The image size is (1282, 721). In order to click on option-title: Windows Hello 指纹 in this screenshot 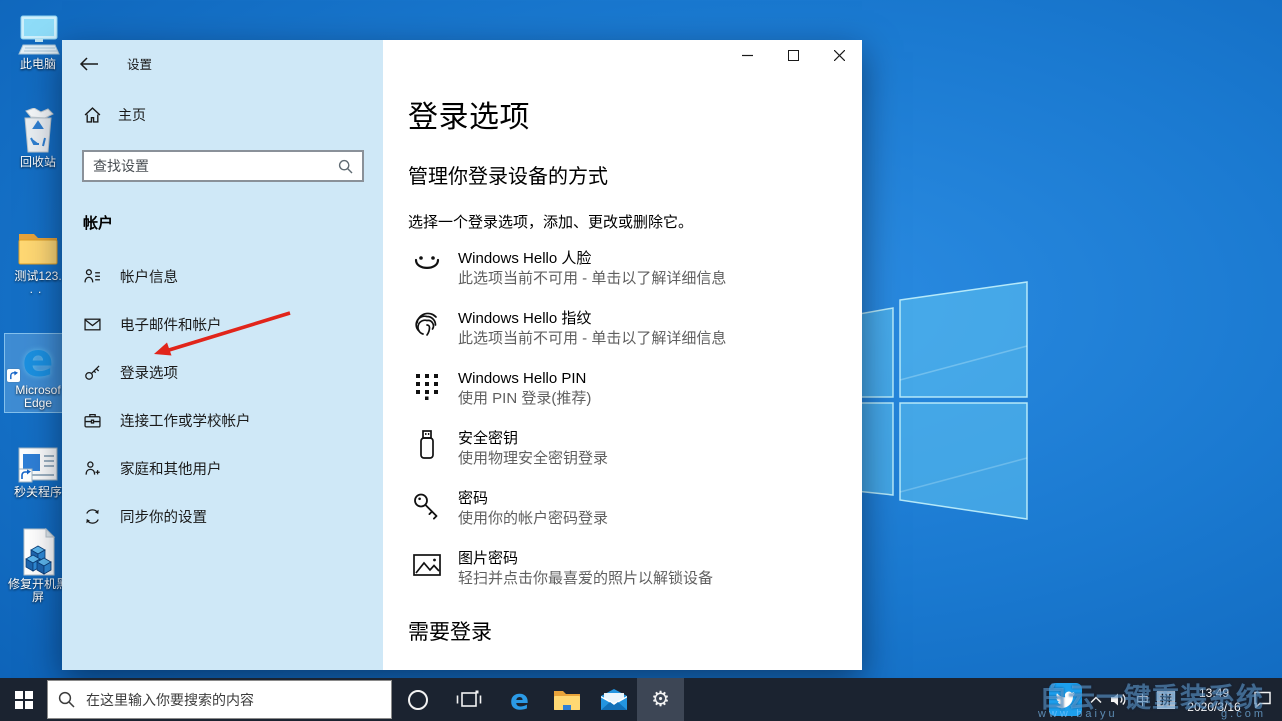, I will do `click(525, 318)`.